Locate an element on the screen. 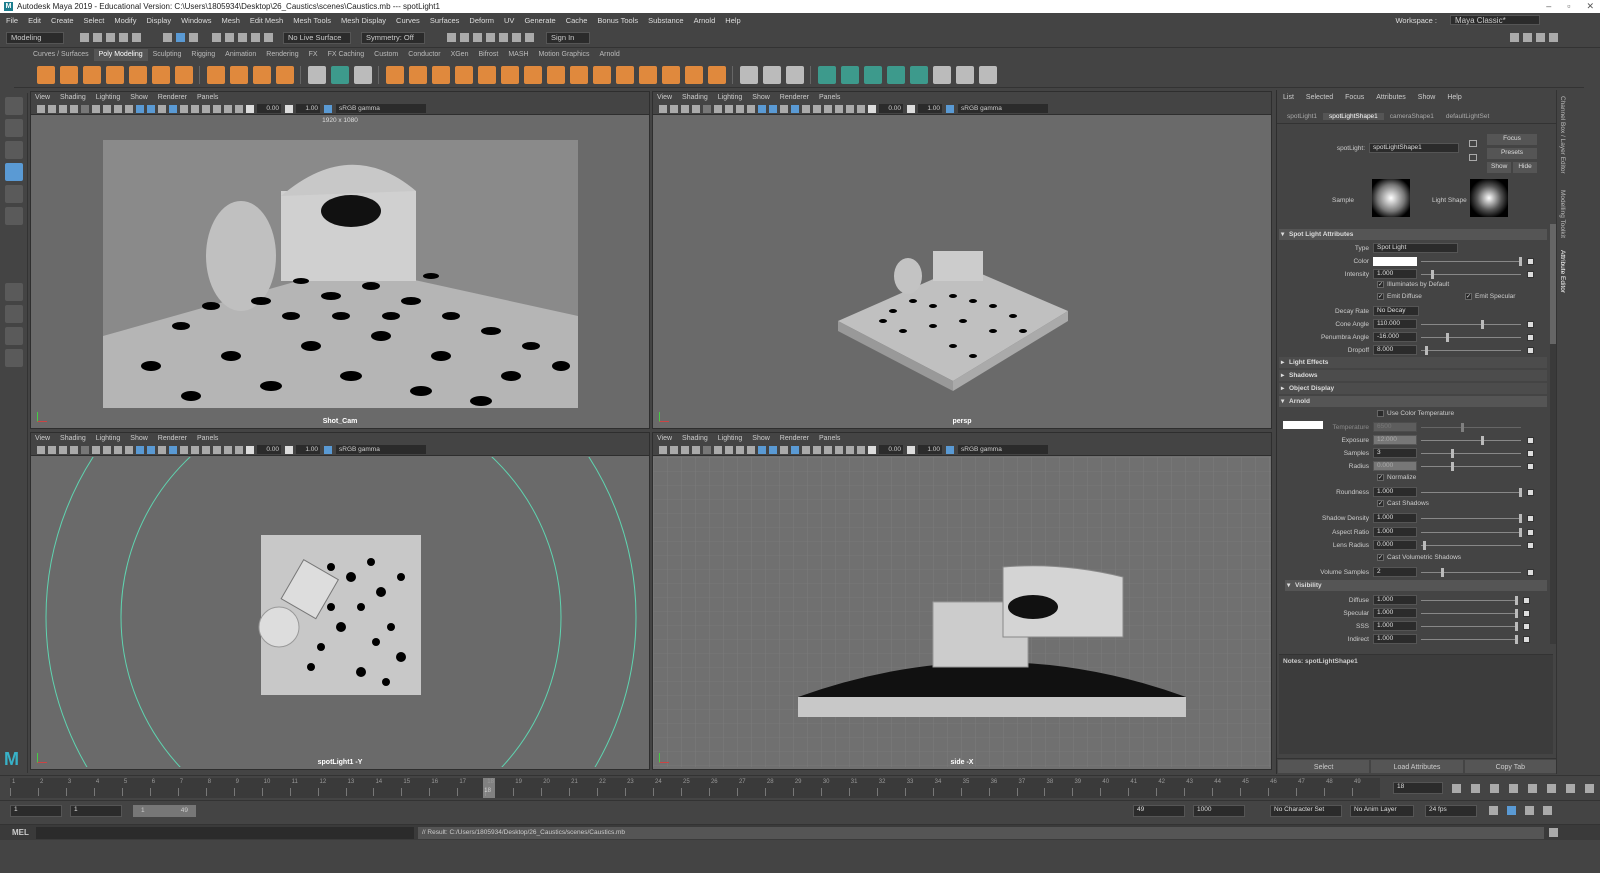 This screenshot has width=1600, height=873. field-chart-icon is located at coordinates (739, 449).